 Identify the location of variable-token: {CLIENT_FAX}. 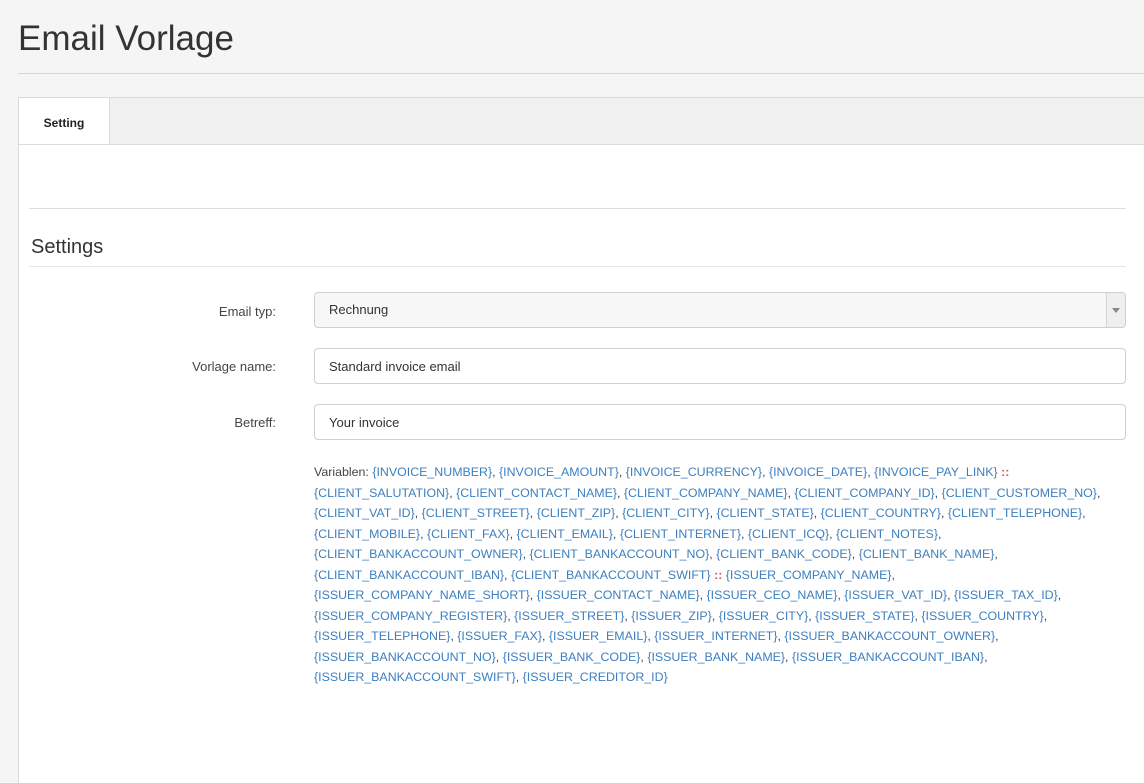
(468, 533).